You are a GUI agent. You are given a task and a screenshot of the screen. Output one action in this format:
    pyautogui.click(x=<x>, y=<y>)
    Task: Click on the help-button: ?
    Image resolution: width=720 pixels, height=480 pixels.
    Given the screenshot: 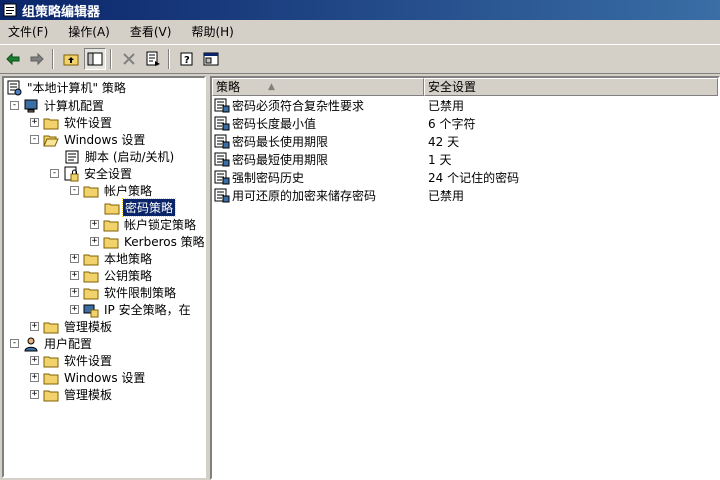 What is the action you would take?
    pyautogui.click(x=187, y=59)
    